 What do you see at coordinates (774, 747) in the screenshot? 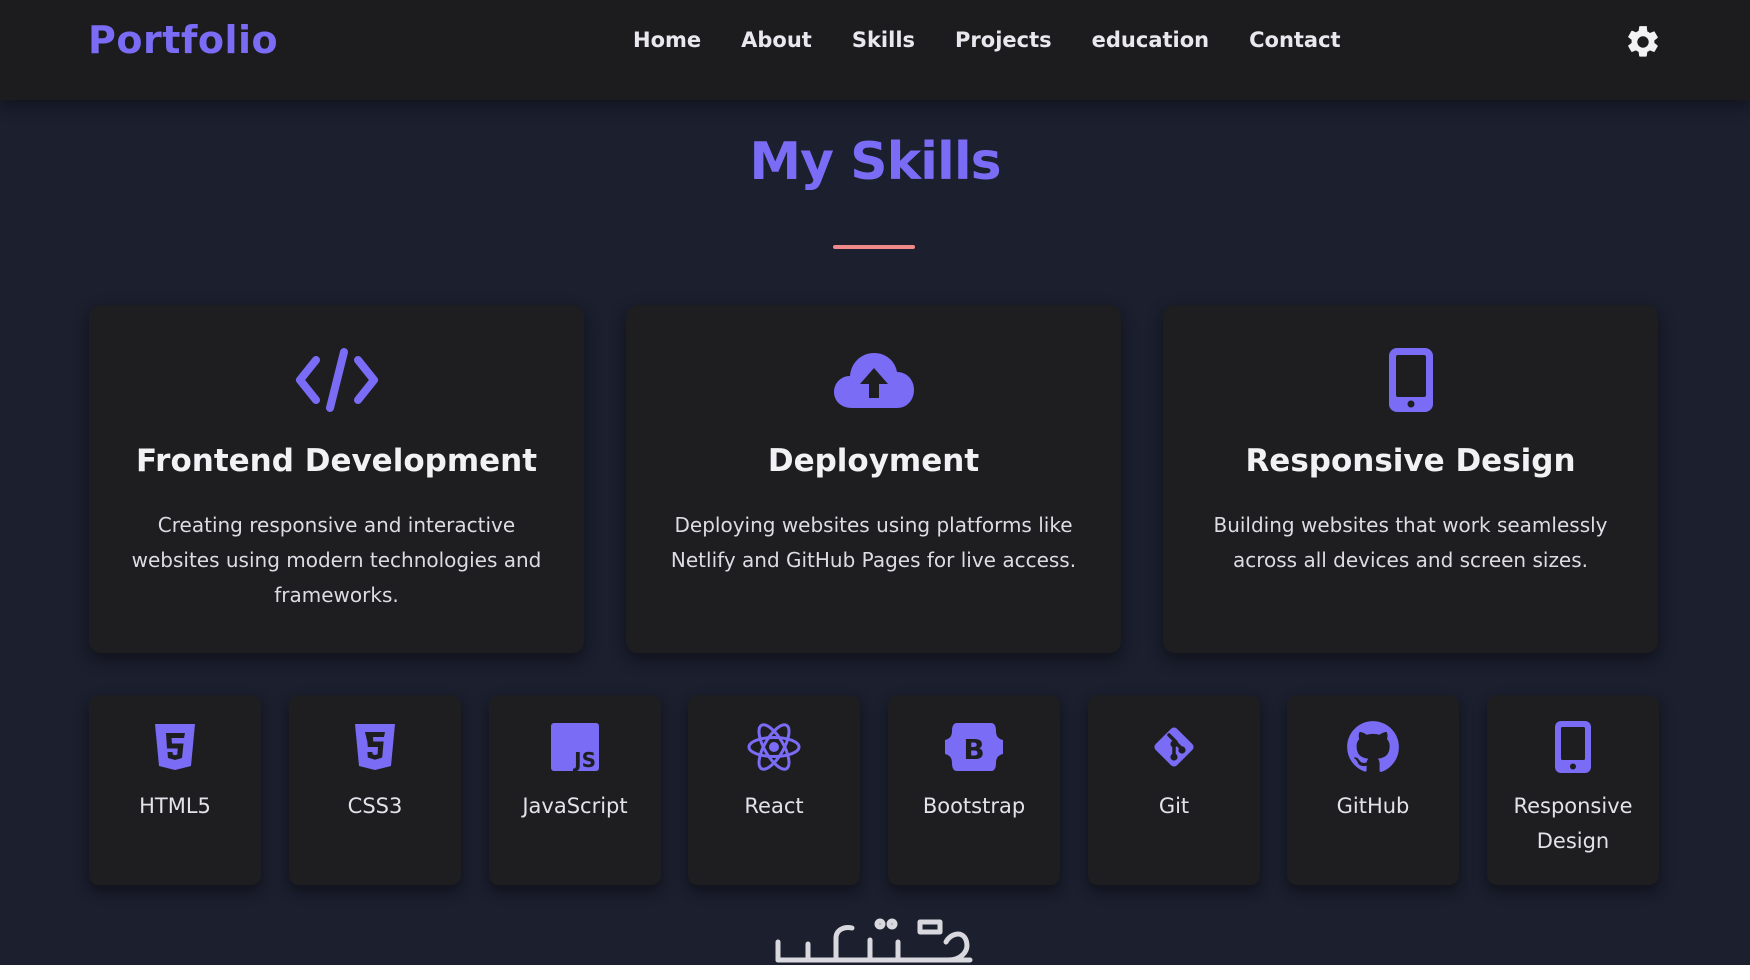
I see `react-icon` at bounding box center [774, 747].